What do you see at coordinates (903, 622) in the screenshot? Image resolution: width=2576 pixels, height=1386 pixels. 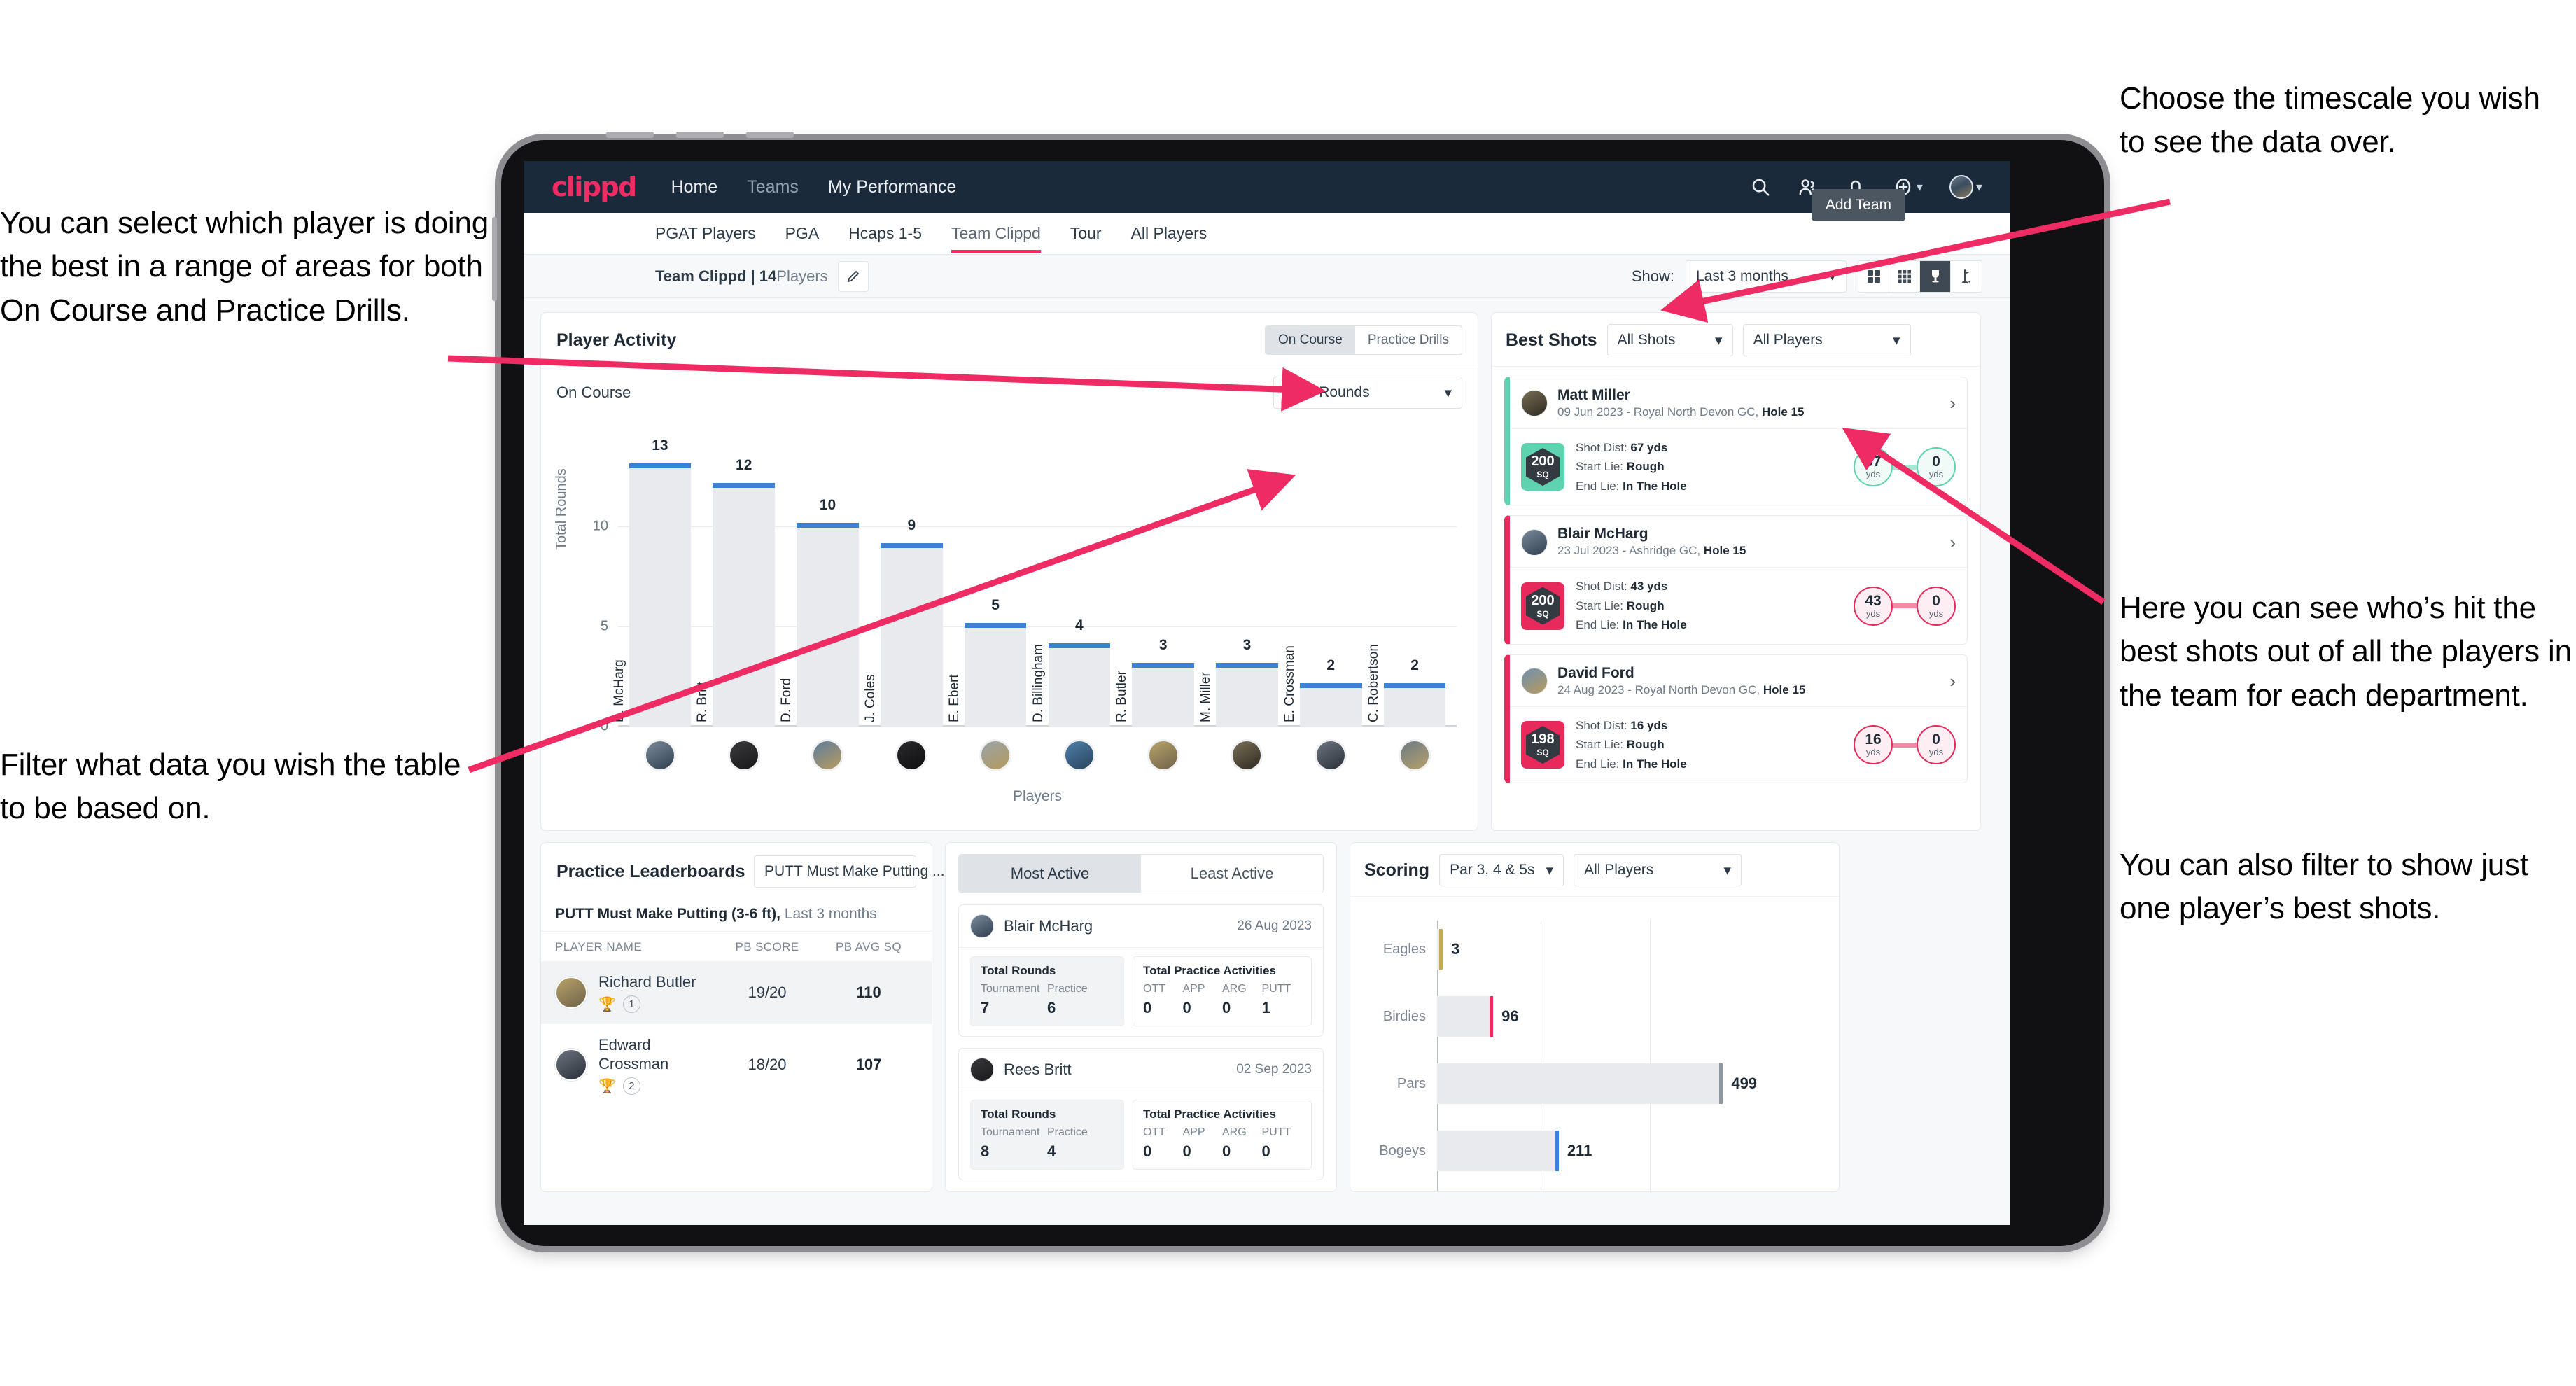 I see `chart-bar: 9 J. Coles` at bounding box center [903, 622].